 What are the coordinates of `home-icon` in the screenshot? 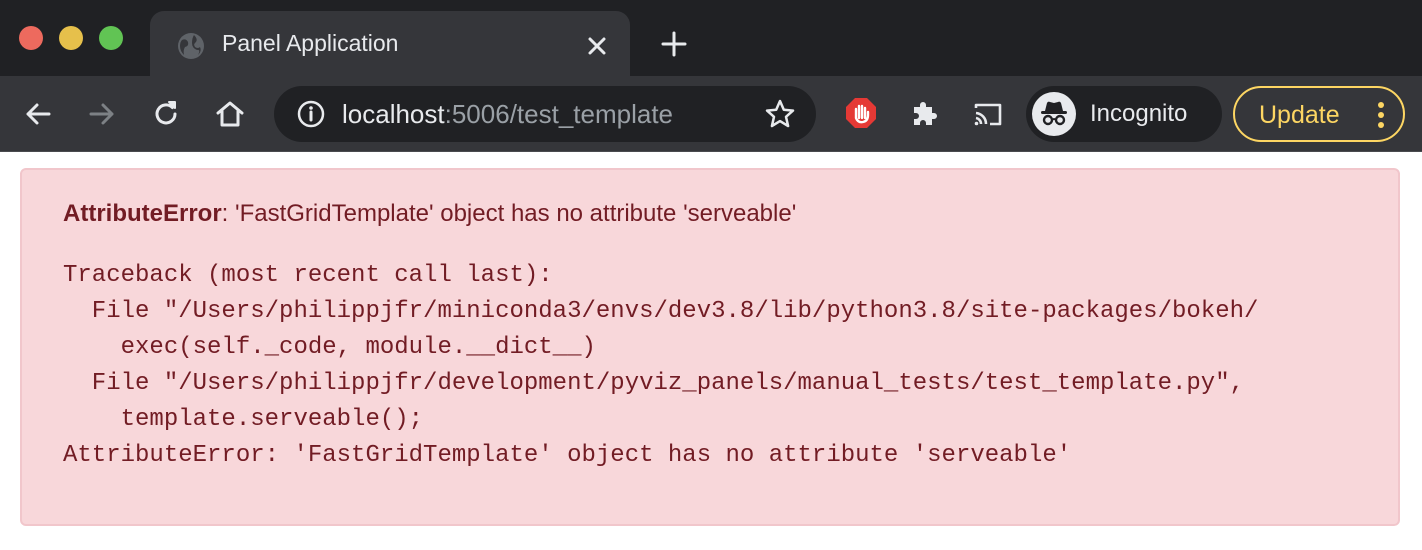 It's located at (230, 114).